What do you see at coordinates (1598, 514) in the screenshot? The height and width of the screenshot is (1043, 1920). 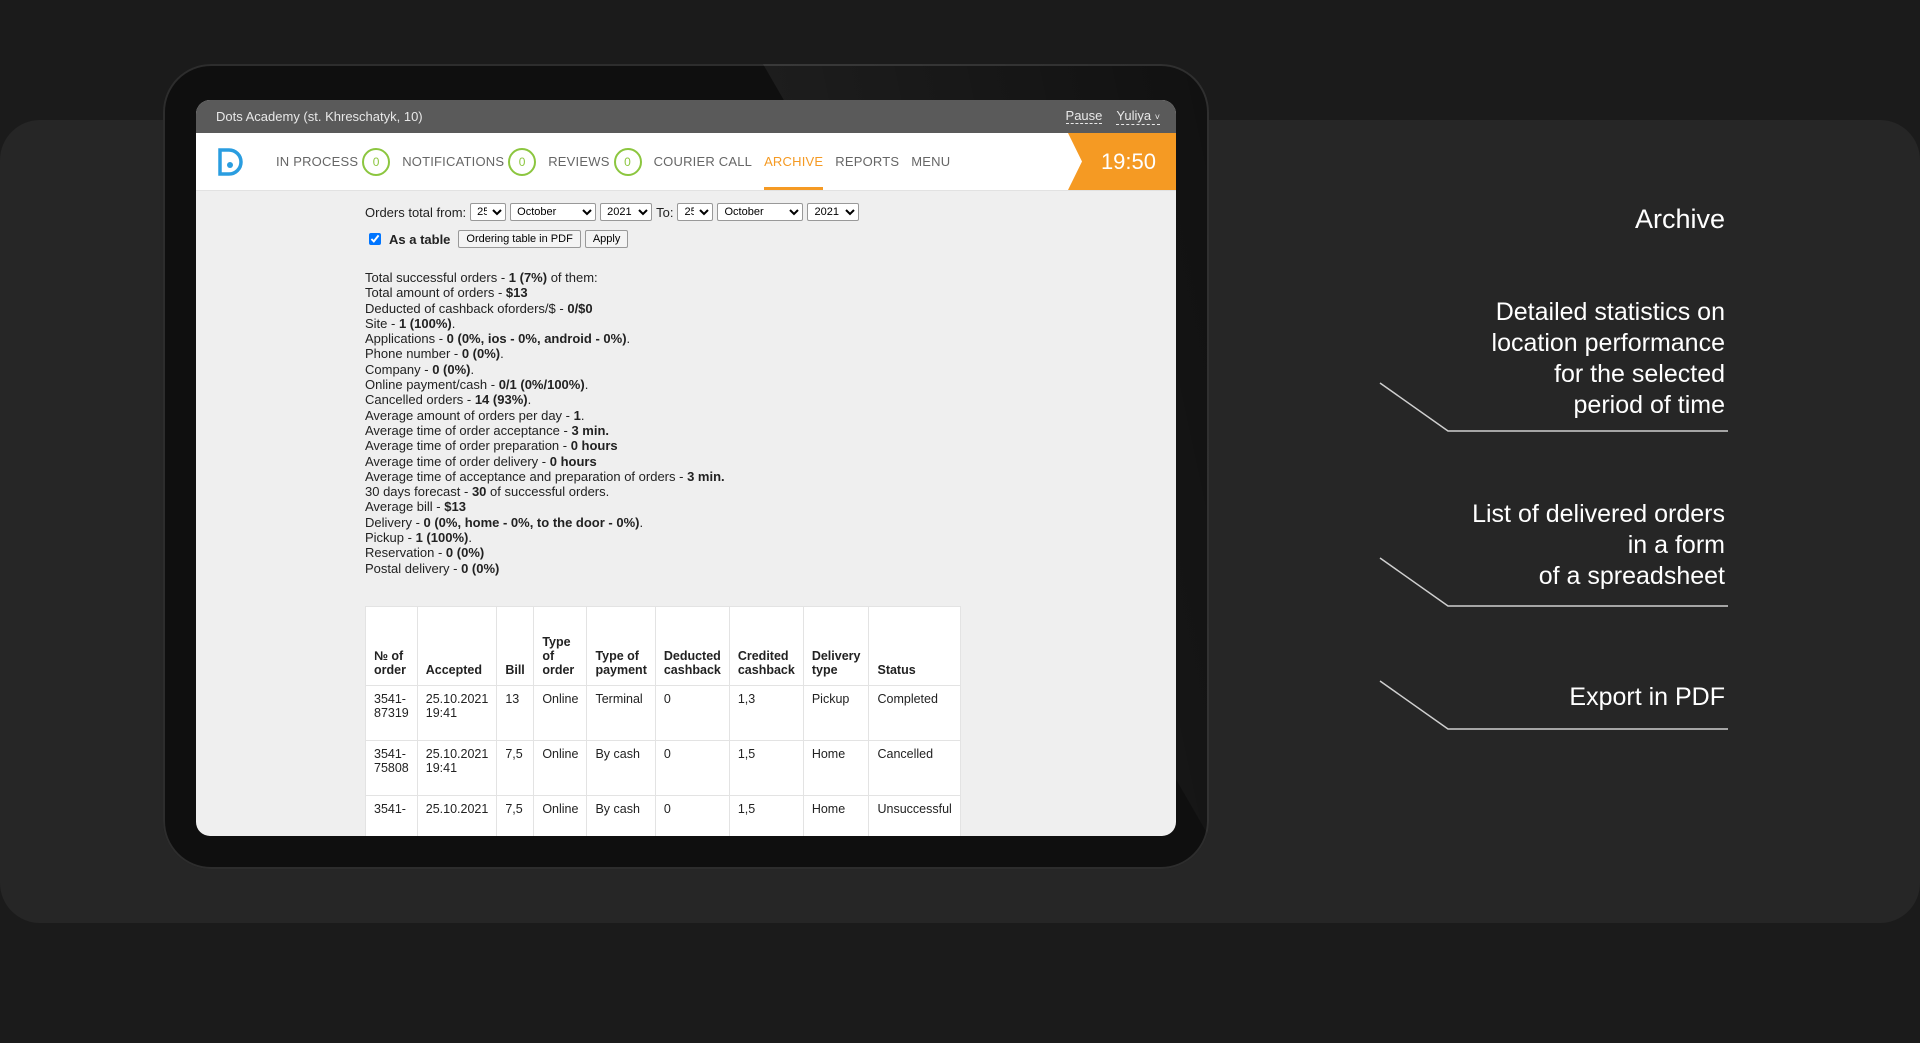 I see `caption-line: List of delivered orders` at bounding box center [1598, 514].